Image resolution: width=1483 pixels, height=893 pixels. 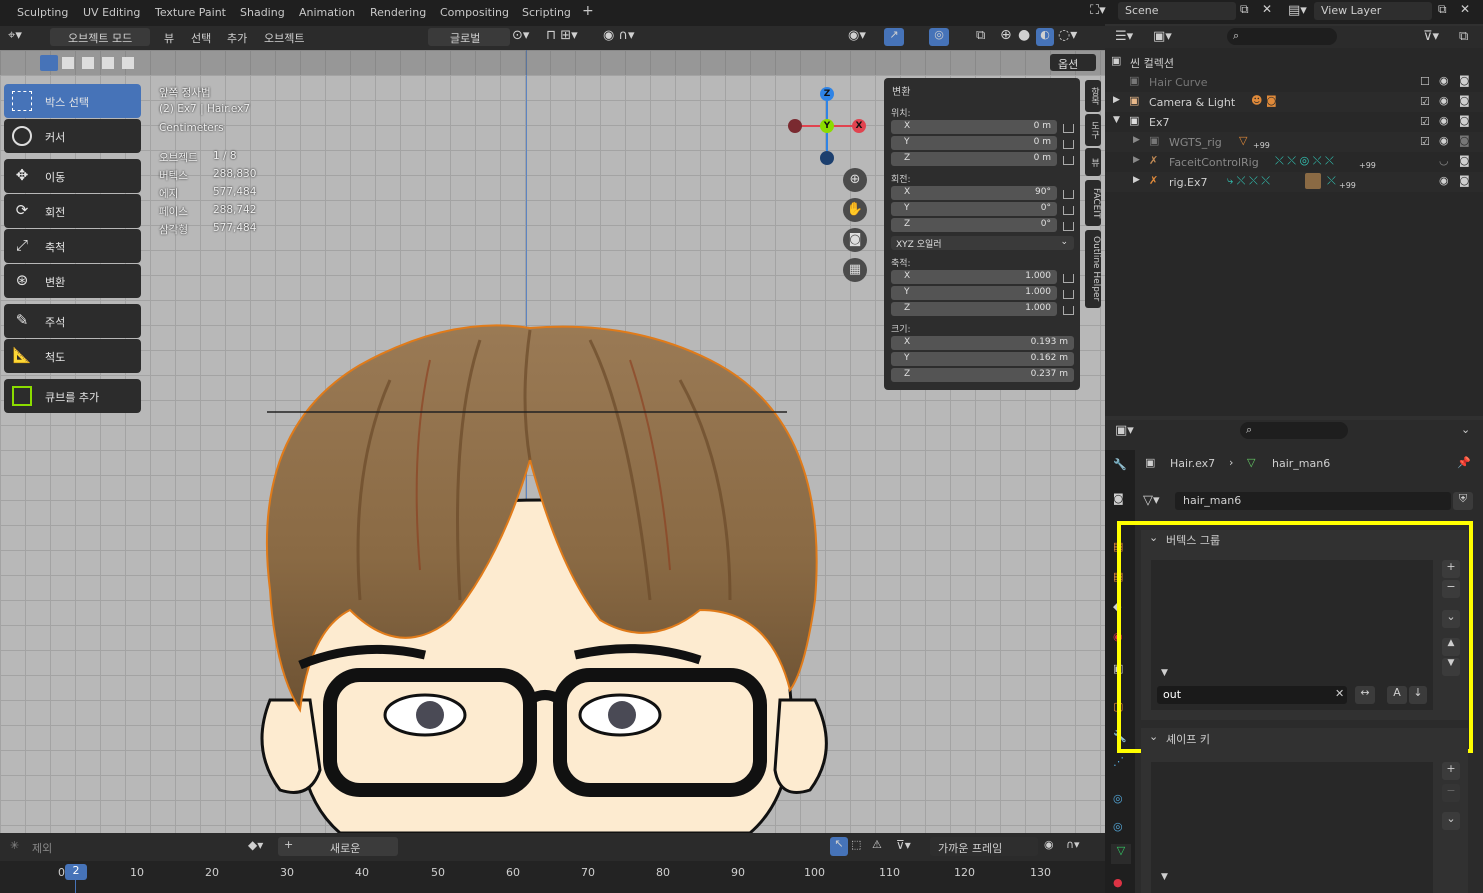 What do you see at coordinates (1121, 854) in the screenshot?
I see `mesh-data-tab-icon: ▽` at bounding box center [1121, 854].